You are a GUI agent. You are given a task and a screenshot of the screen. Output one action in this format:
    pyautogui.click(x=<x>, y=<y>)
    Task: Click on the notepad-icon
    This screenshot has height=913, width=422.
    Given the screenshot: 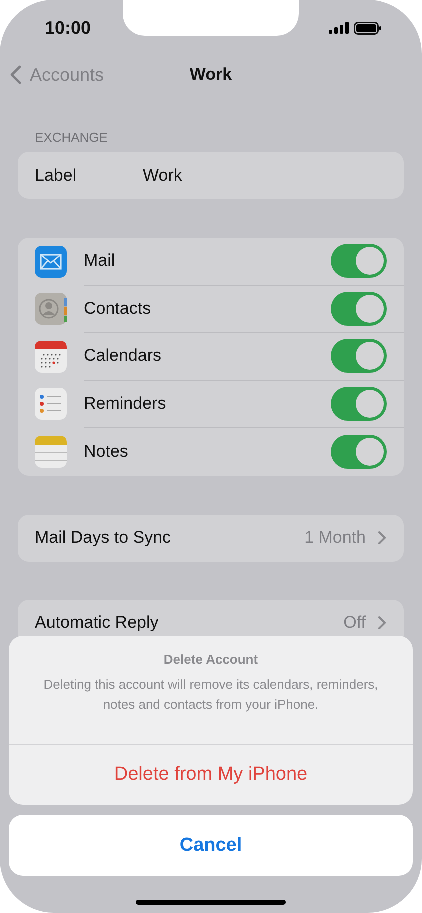 What is the action you would take?
    pyautogui.click(x=51, y=452)
    